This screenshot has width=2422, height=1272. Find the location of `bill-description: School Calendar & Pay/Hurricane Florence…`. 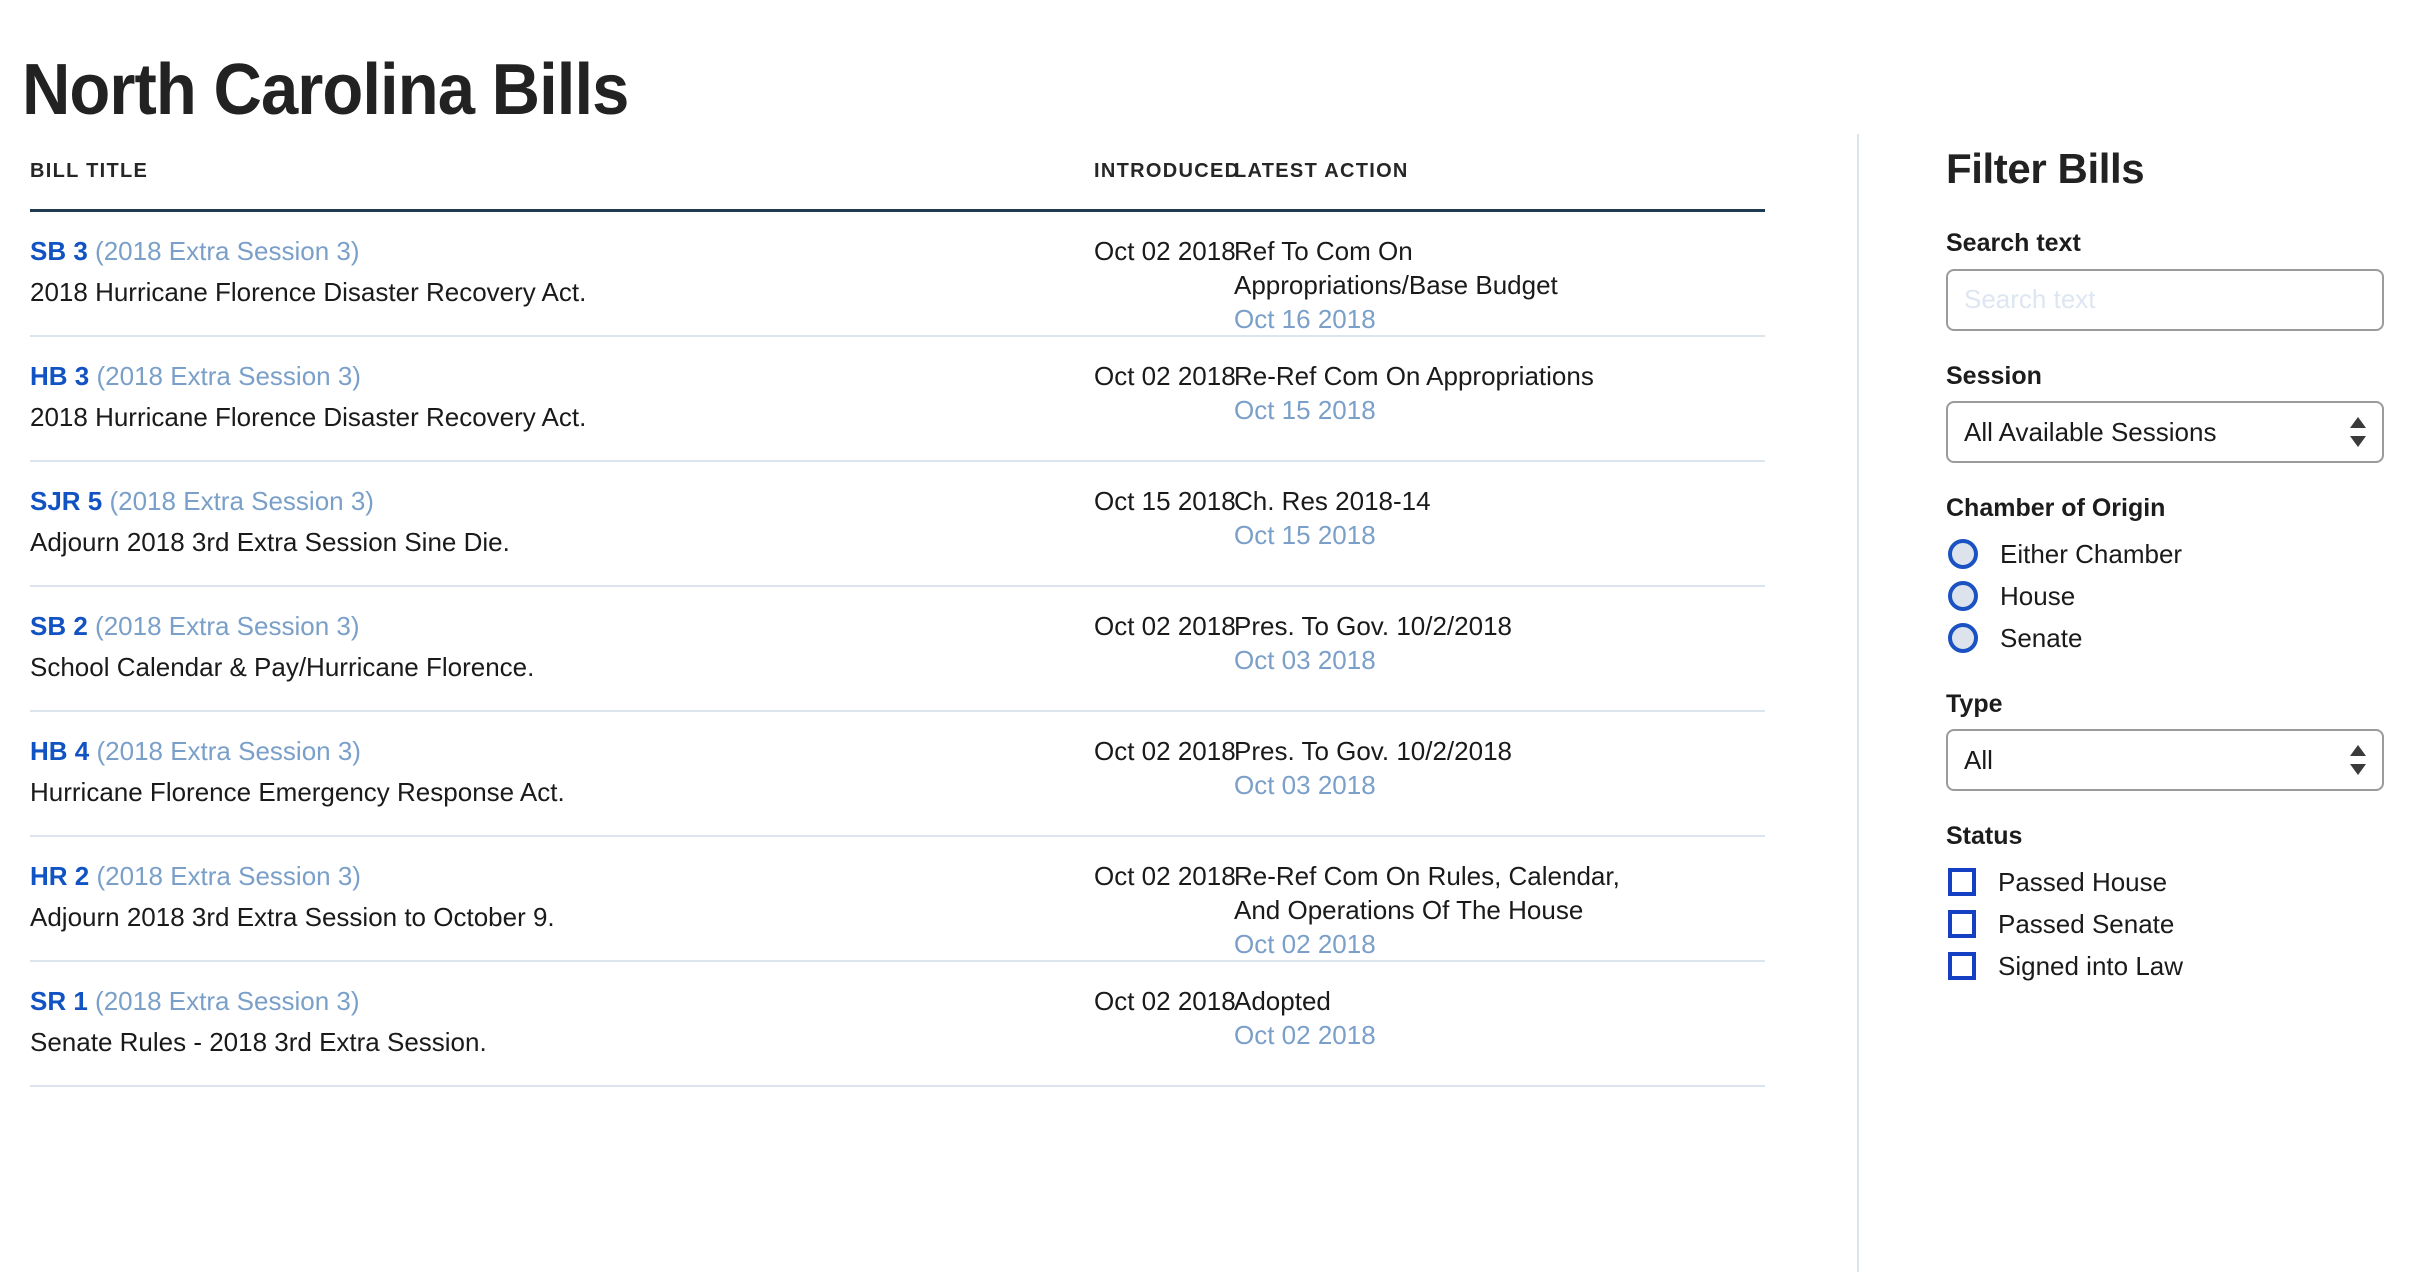

bill-description: School Calendar & Pay/Hurricane Florence… is located at coordinates (282, 667).